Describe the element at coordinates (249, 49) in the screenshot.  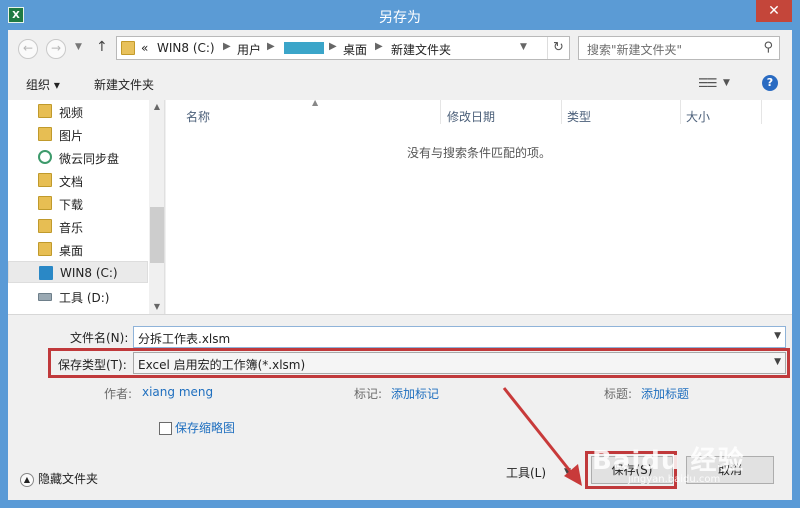
I see `breadcrumb-users: 用户` at that location.